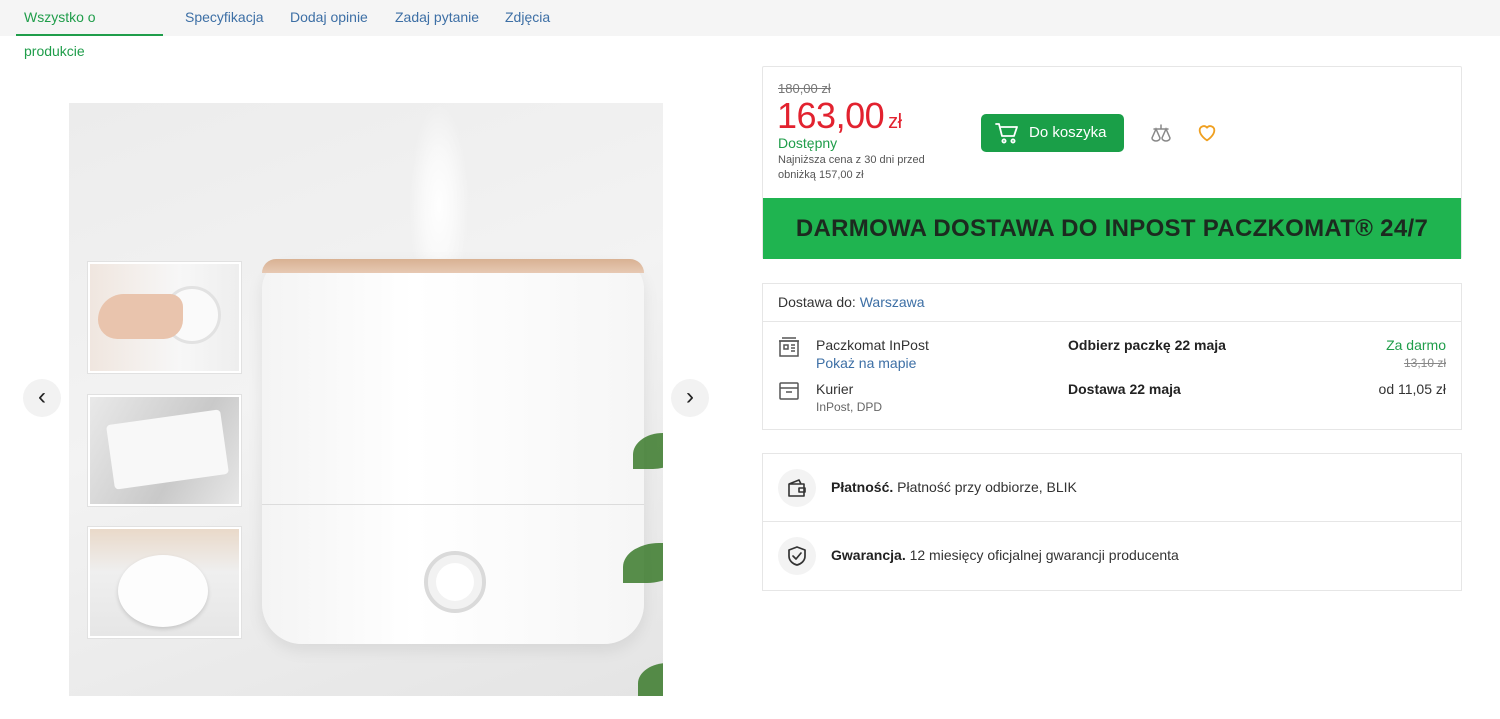 The image size is (1500, 719). What do you see at coordinates (872, 345) in the screenshot?
I see `delivery-option-name: Paczkomat InPost` at bounding box center [872, 345].